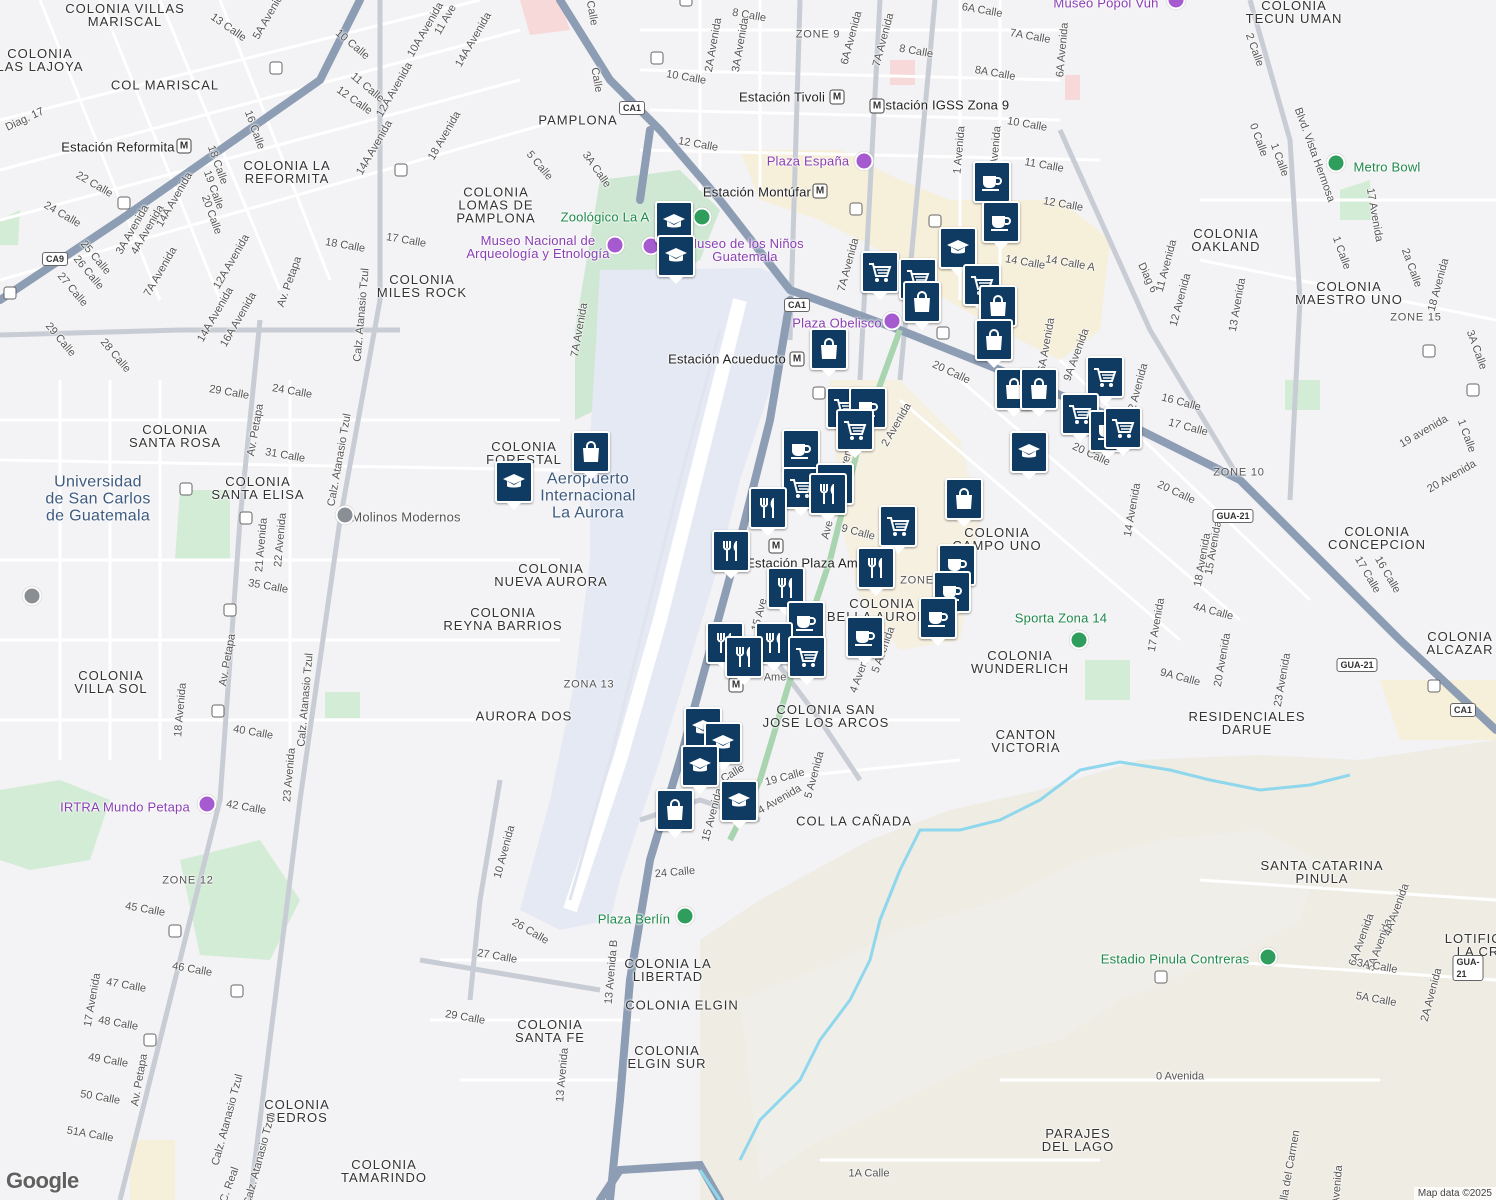 The image size is (1496, 1200). Describe the element at coordinates (1180, 1076) in the screenshot. I see `street-label: 0 Avenida` at that location.